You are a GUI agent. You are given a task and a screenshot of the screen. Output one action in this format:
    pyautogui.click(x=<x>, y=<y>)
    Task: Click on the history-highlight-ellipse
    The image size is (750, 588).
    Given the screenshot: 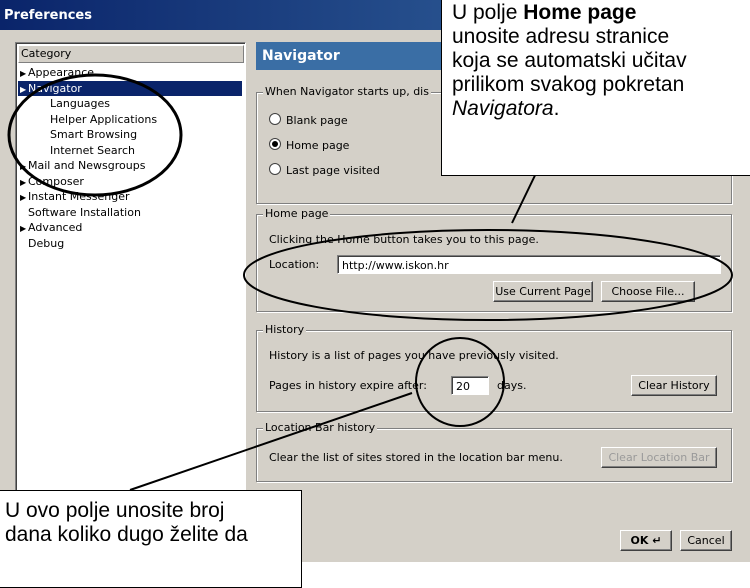 What is the action you would take?
    pyautogui.click(x=460, y=382)
    